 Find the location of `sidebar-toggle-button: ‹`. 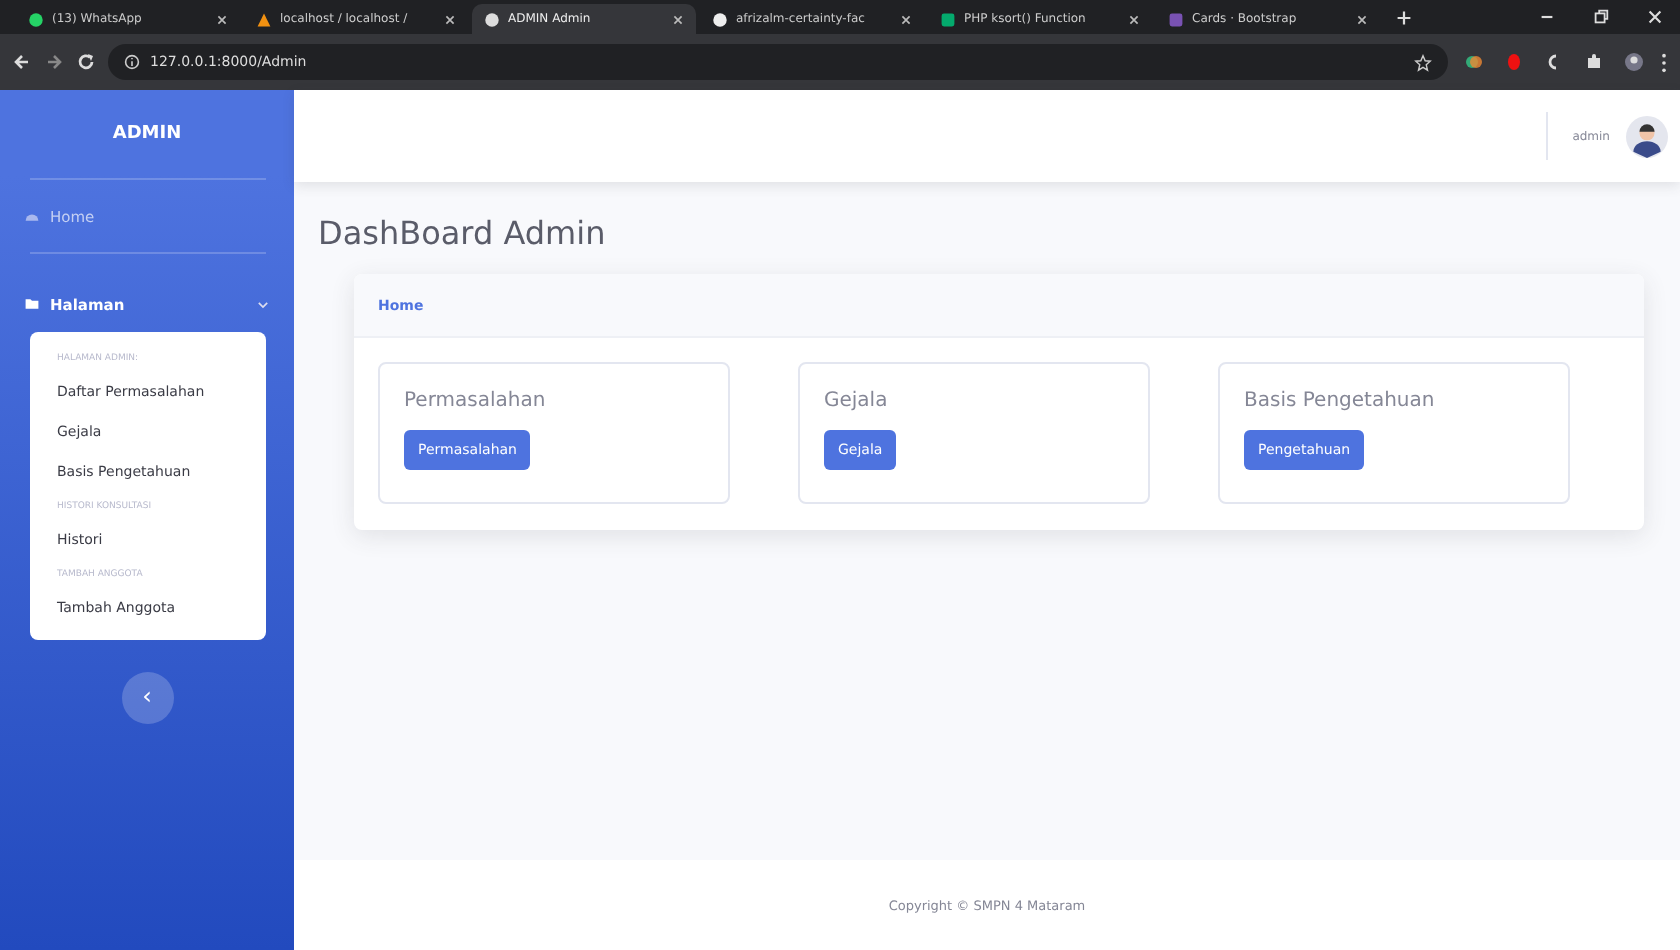

sidebar-toggle-button: ‹ is located at coordinates (147, 698).